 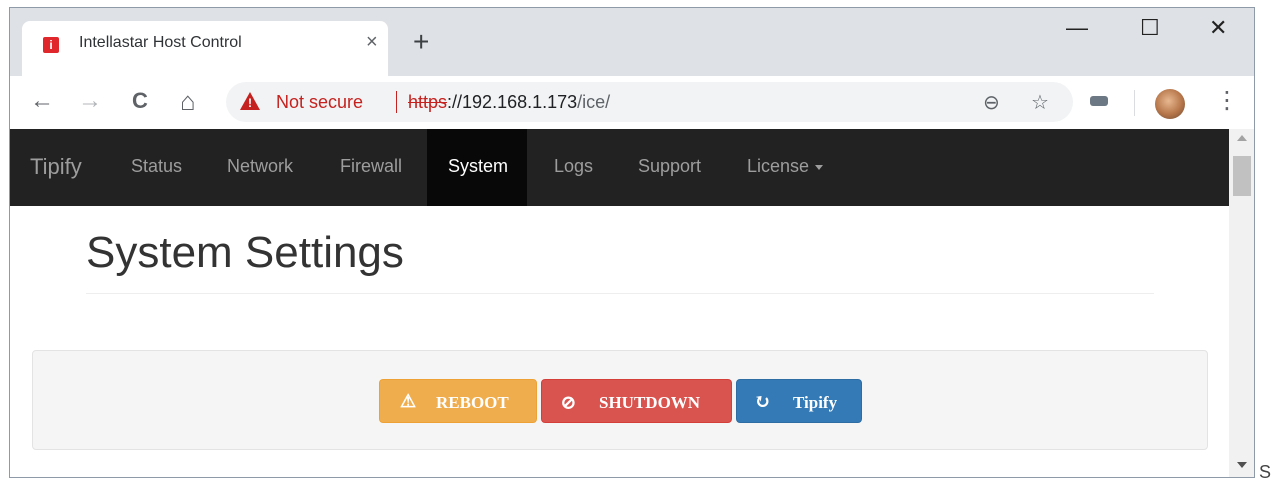 What do you see at coordinates (428, 102) in the screenshot?
I see `url-scheme: https` at bounding box center [428, 102].